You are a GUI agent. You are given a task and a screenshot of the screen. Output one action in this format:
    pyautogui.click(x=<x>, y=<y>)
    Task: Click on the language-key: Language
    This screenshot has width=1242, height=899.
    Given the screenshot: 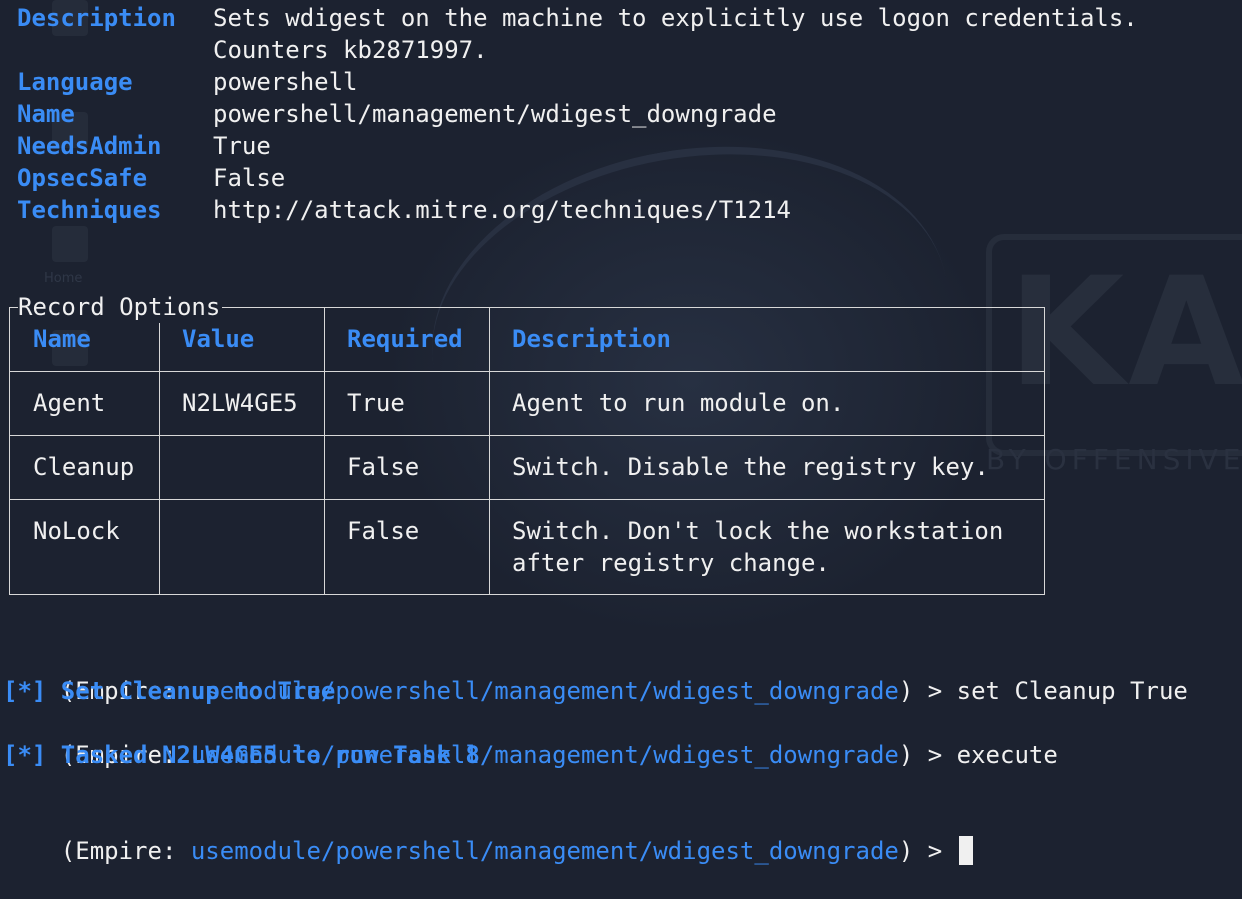 What is the action you would take?
    pyautogui.click(x=75, y=82)
    